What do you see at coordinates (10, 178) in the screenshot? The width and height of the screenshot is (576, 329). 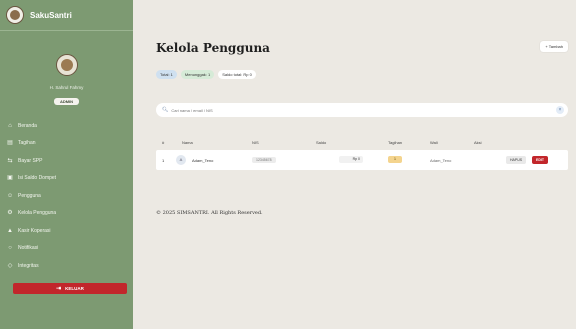 I see `wallet-icon: ▣` at bounding box center [10, 178].